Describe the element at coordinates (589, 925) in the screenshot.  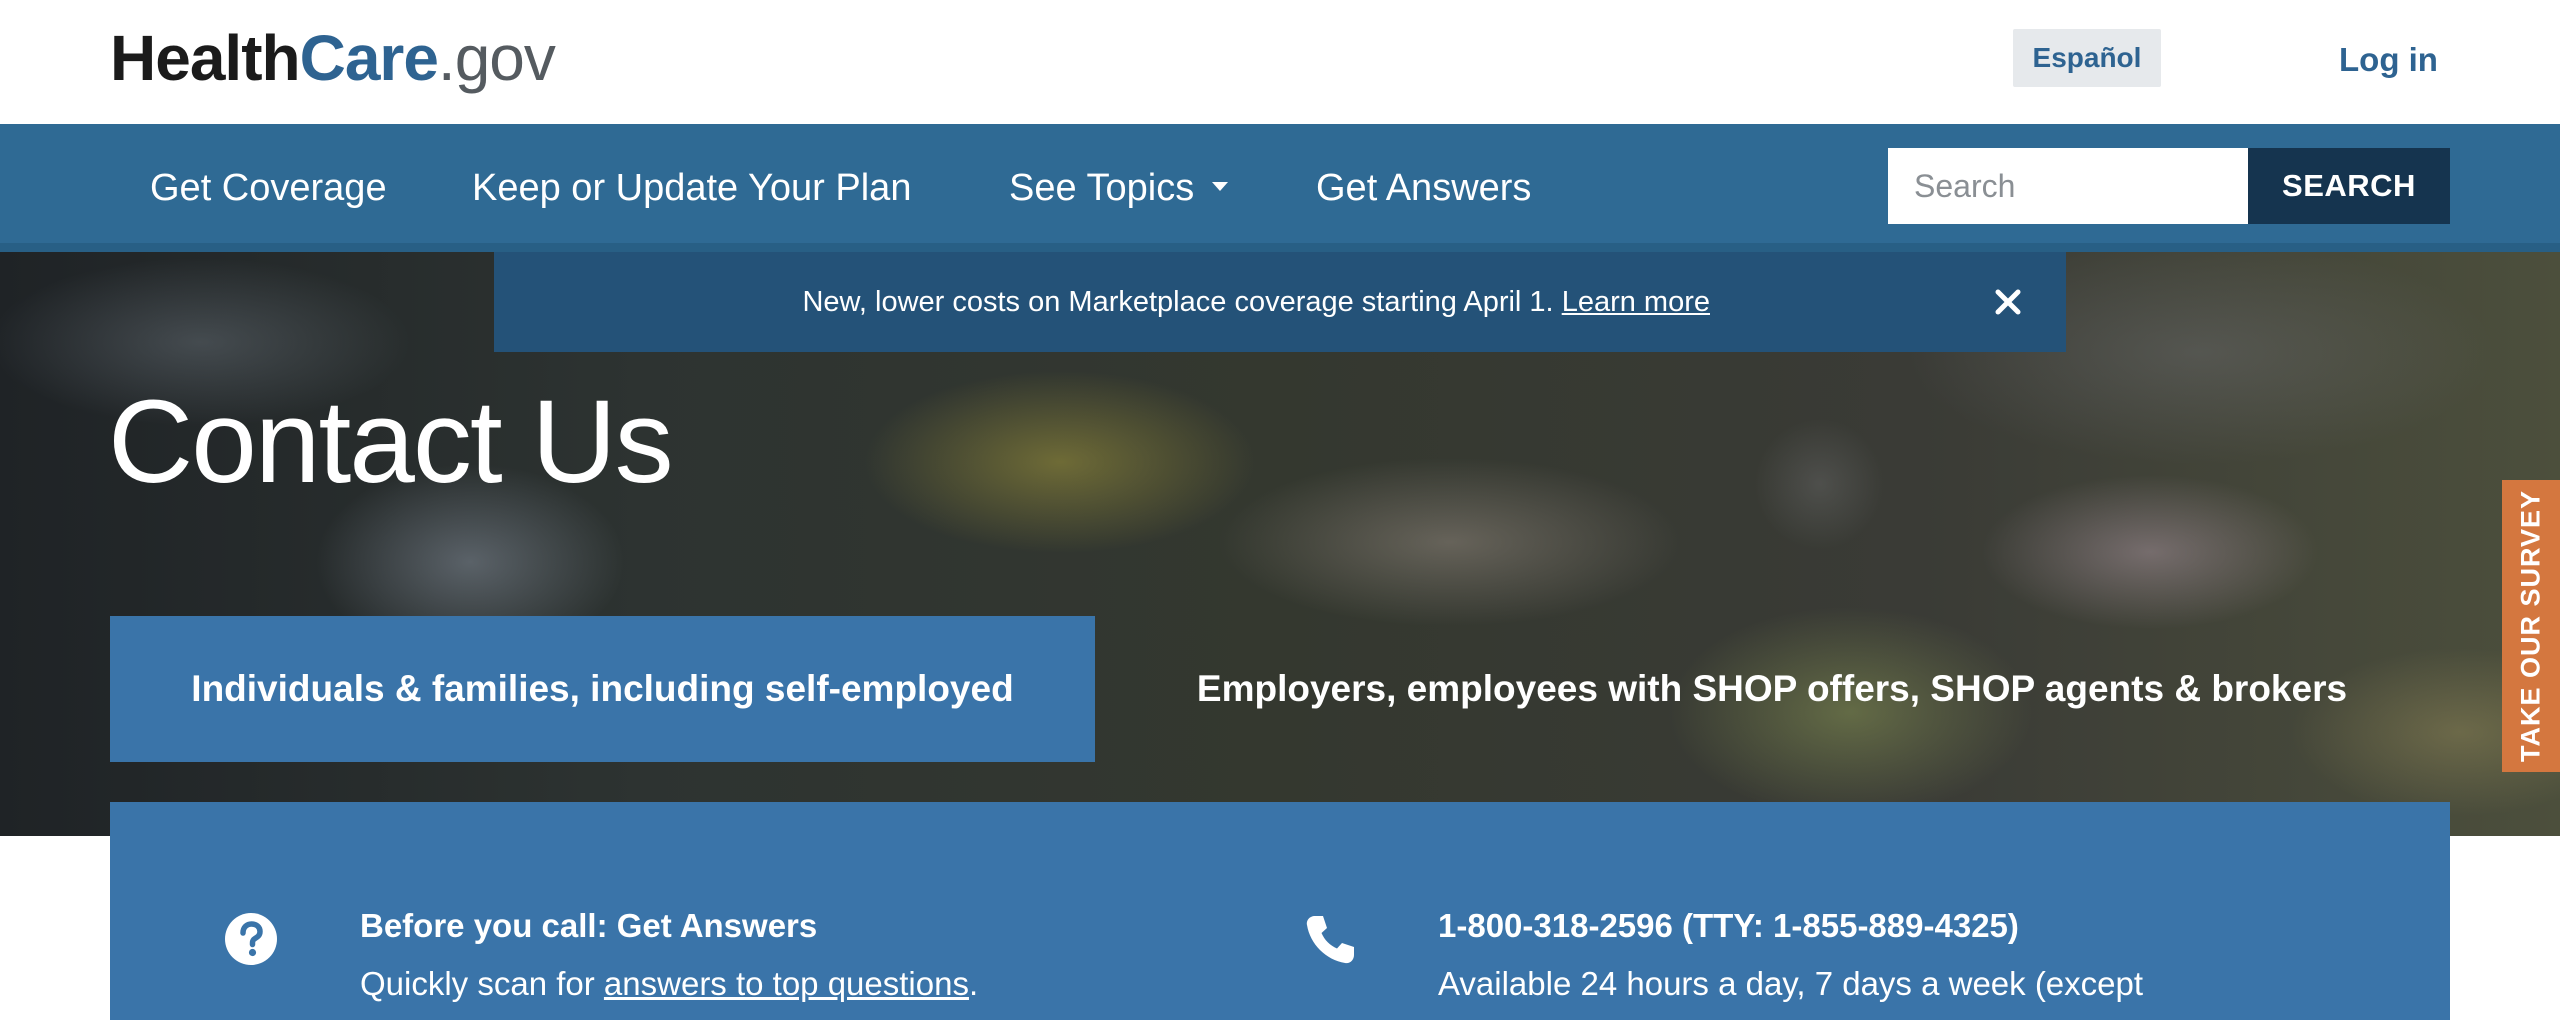
I see `before-you-call-title: Before you call: Get Answers` at that location.